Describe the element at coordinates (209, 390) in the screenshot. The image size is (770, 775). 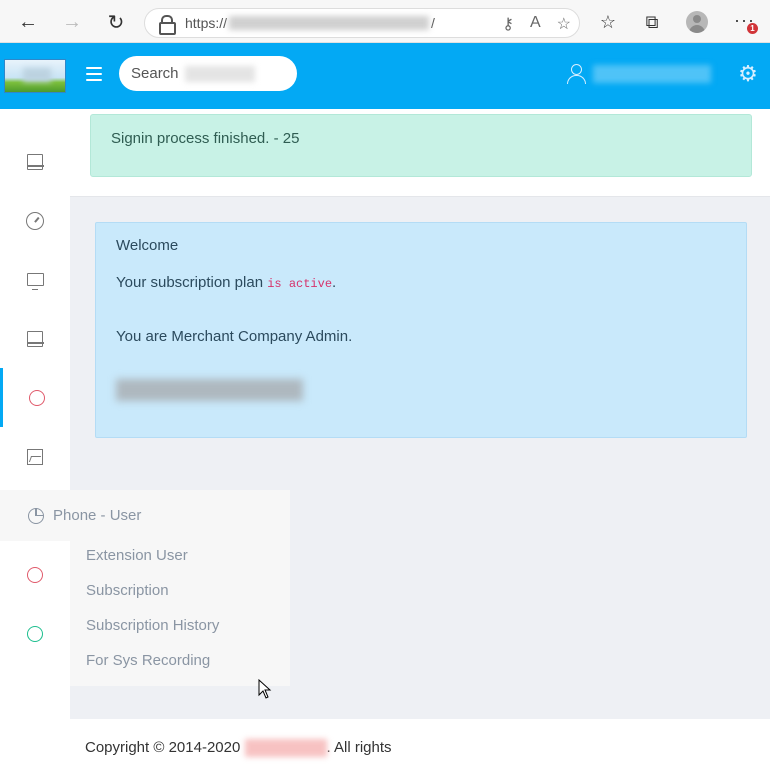
I see `redacted-text` at that location.